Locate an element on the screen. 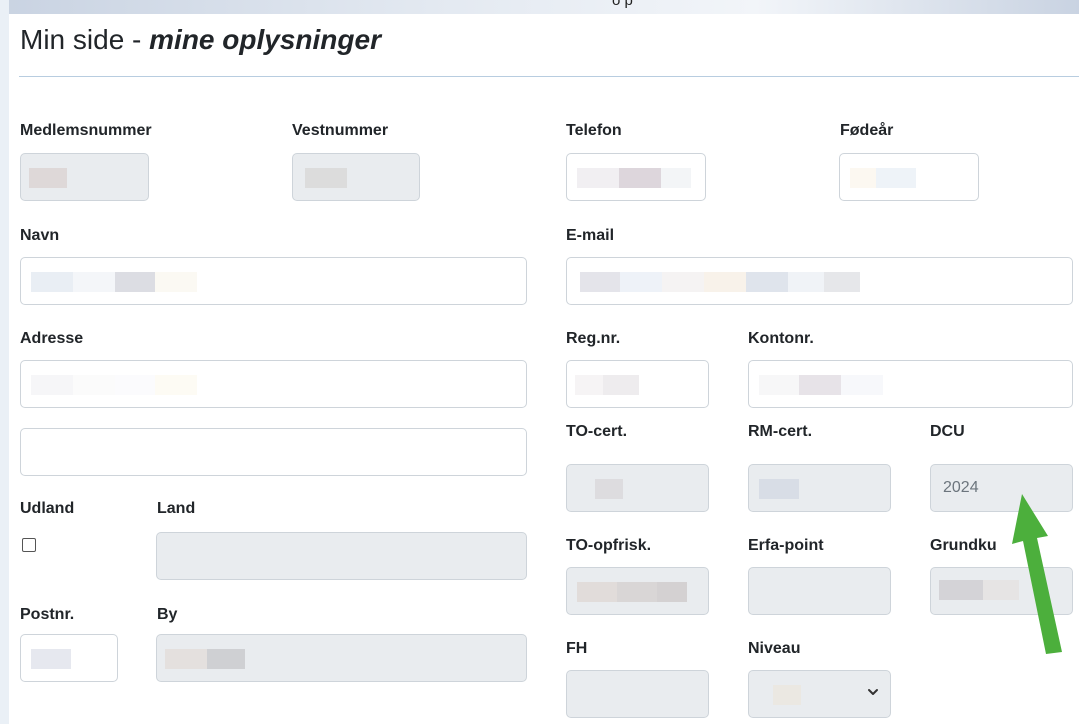 This screenshot has height=724, width=1079. label-land: Land is located at coordinates (176, 508).